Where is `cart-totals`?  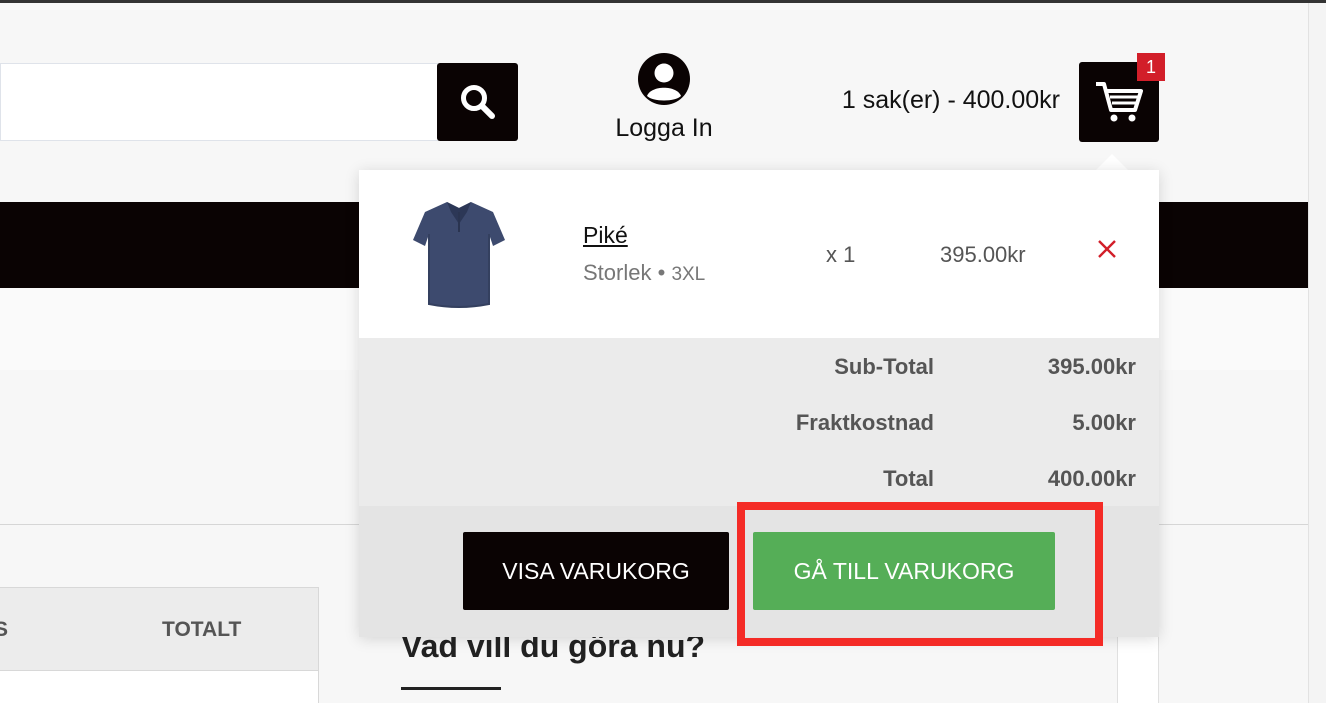
cart-totals is located at coordinates (759, 422).